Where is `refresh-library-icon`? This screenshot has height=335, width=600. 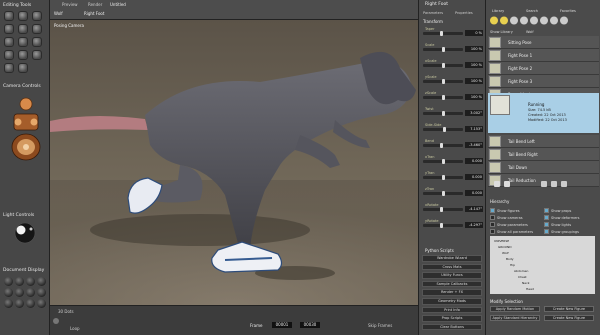 refresh-library-icon is located at coordinates (564, 184).